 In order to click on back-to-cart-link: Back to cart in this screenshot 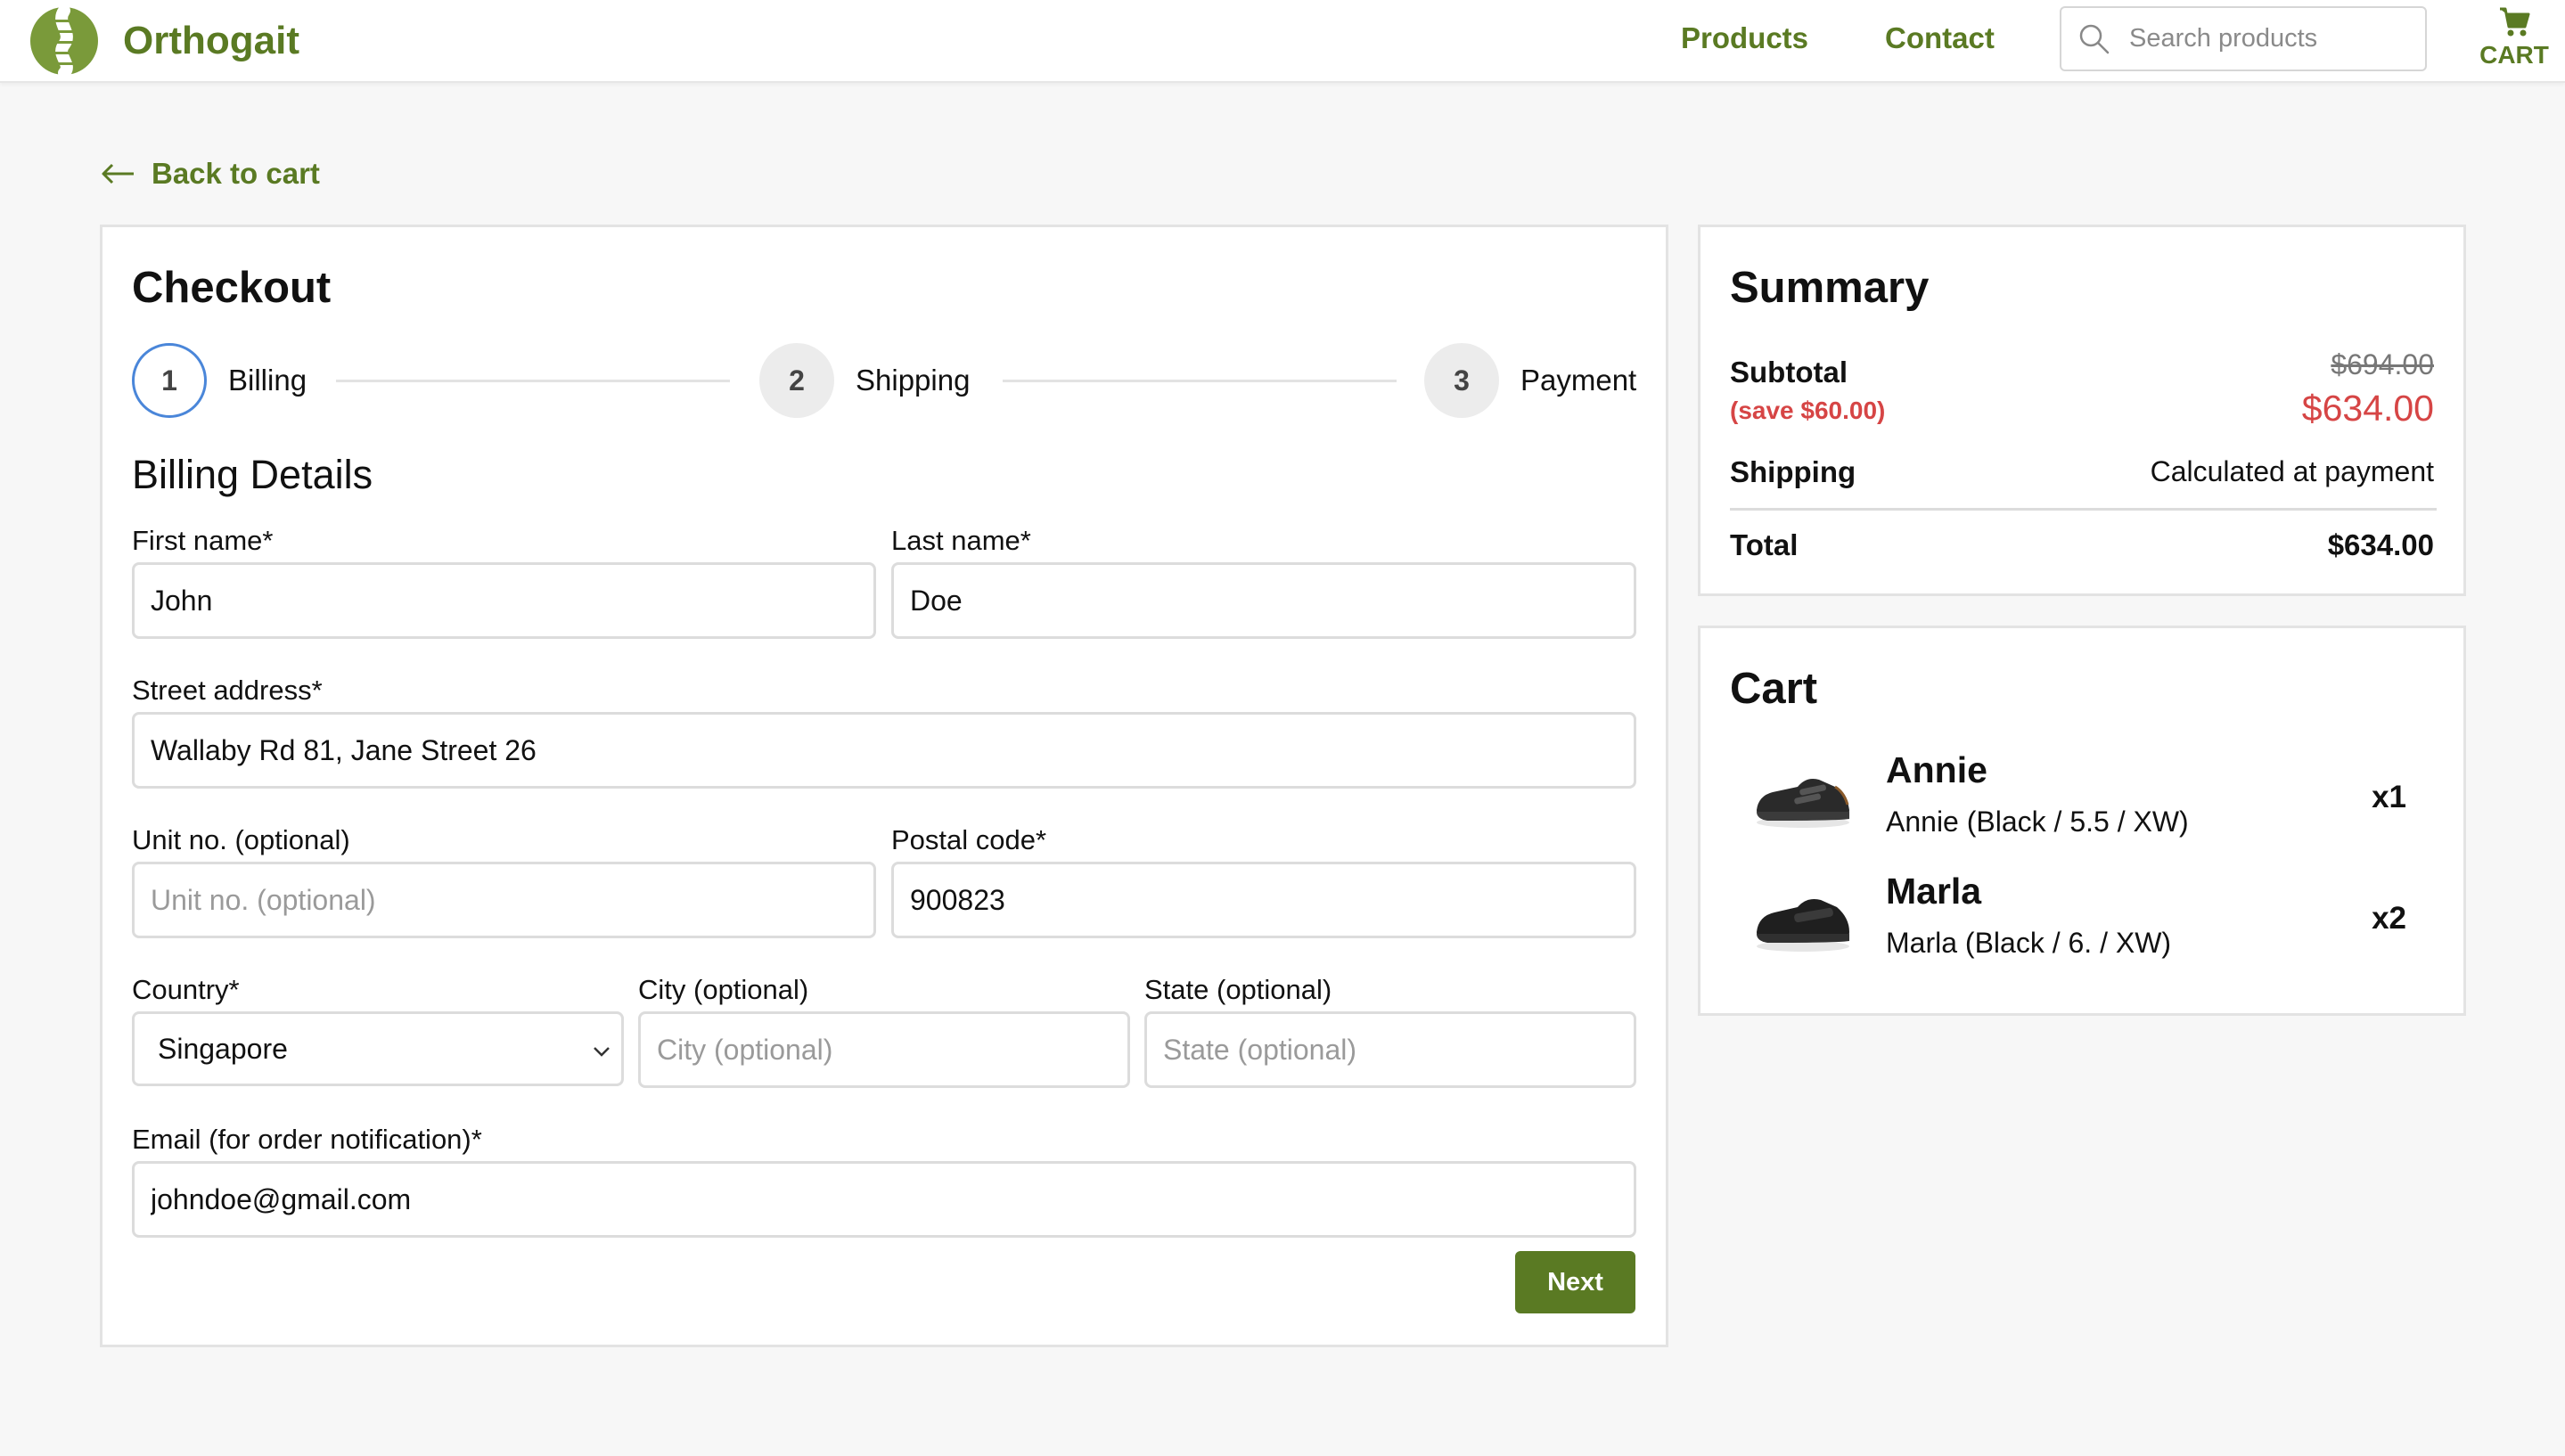, I will do `click(210, 174)`.